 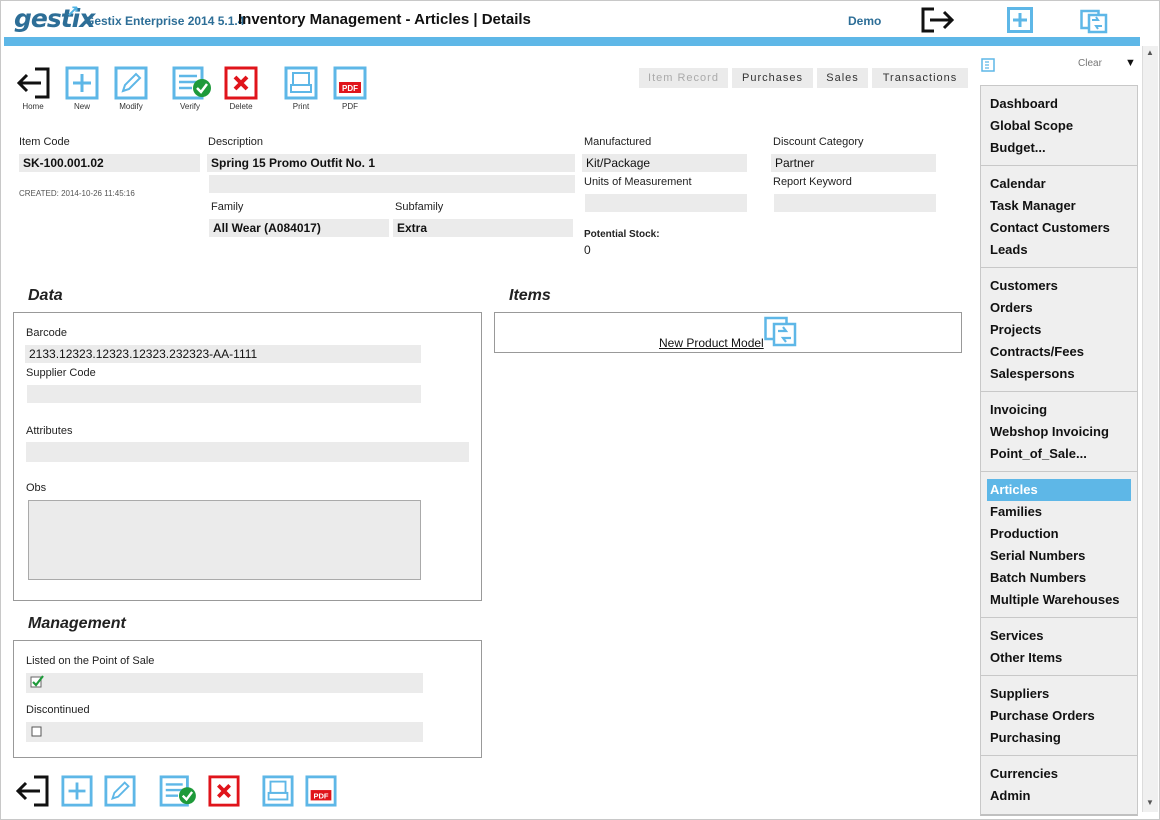 What do you see at coordinates (54, 17) in the screenshot?
I see `app-logo: gestix ↗` at bounding box center [54, 17].